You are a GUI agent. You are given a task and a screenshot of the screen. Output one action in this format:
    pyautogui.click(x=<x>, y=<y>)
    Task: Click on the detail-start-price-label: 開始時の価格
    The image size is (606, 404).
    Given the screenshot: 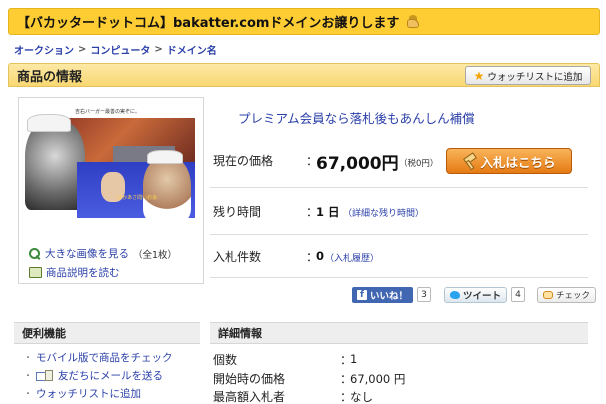 What is the action you would take?
    pyautogui.click(x=249, y=379)
    